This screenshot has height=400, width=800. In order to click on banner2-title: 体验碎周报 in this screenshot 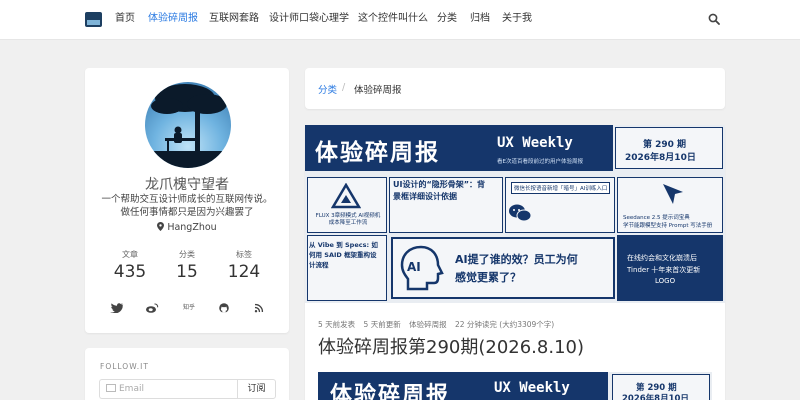, I will do `click(390, 391)`.